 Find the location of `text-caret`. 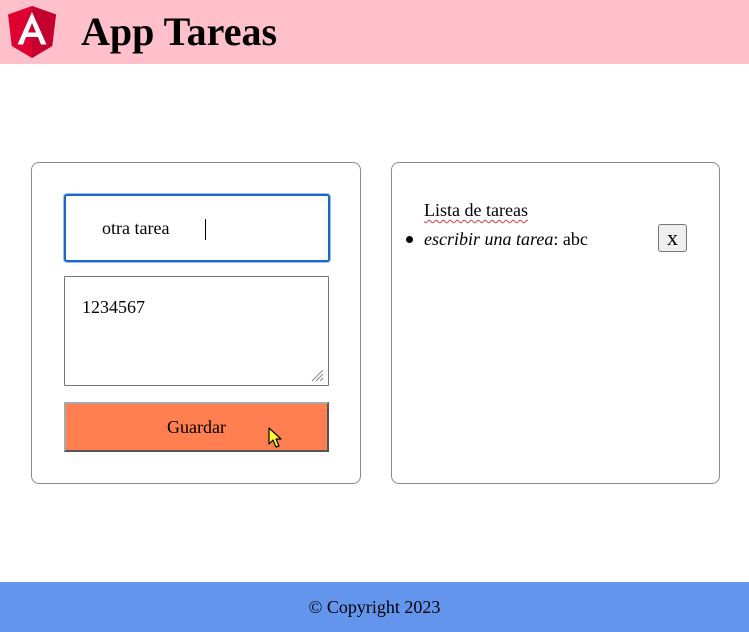

text-caret is located at coordinates (205, 229).